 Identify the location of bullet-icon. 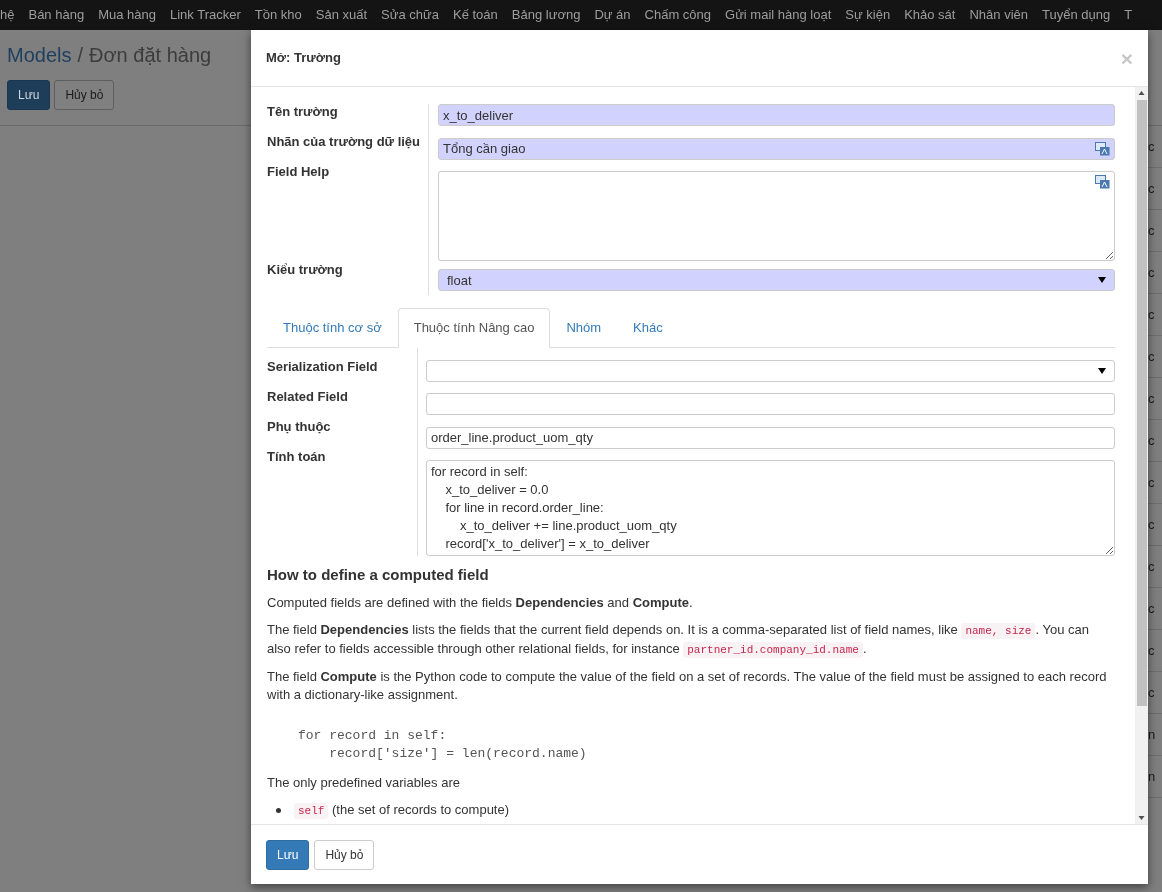
(278, 810).